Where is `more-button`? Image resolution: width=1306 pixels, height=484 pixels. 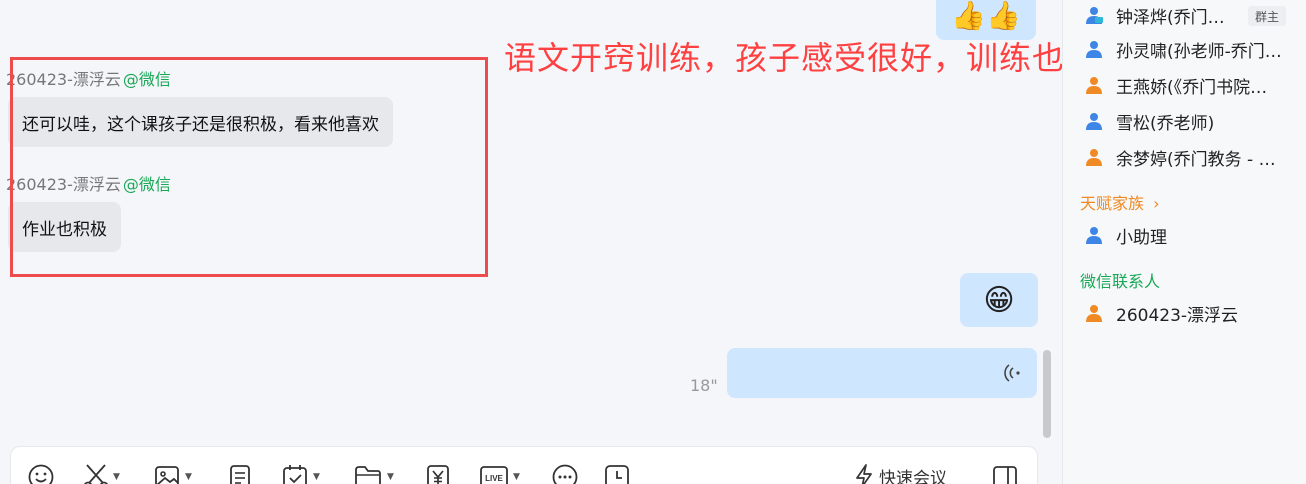 more-button is located at coordinates (565, 473).